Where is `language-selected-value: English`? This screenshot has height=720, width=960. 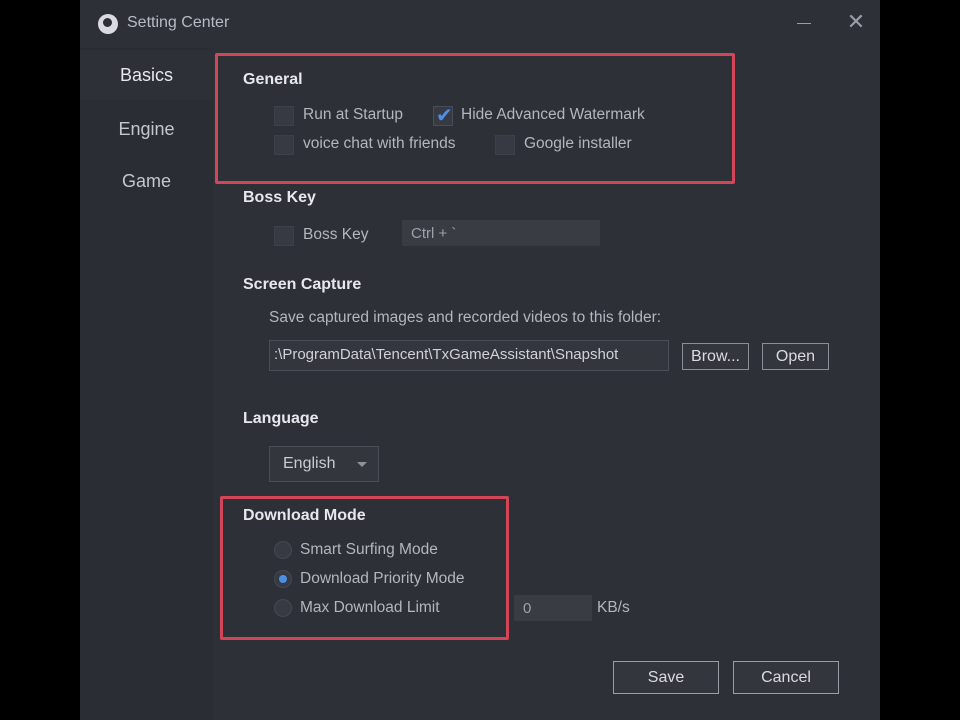 language-selected-value: English is located at coordinates (309, 463).